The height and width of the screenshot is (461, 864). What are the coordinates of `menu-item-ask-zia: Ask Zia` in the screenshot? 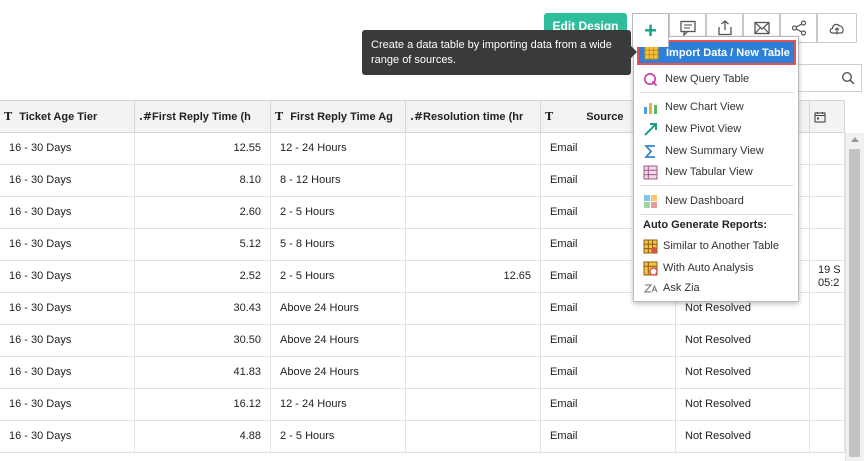 It's located at (716, 288).